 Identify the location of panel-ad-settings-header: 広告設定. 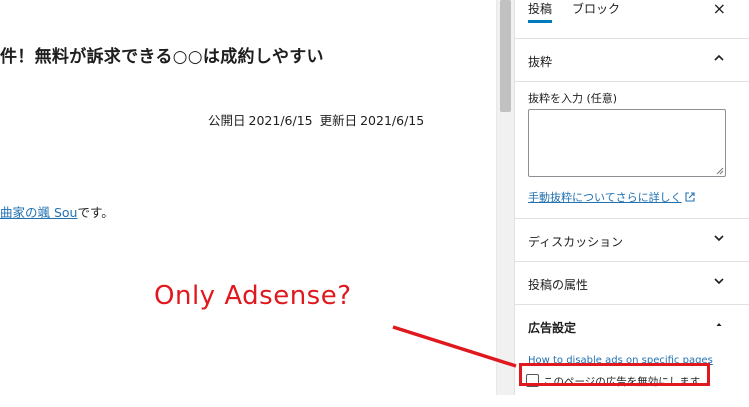
(632, 326).